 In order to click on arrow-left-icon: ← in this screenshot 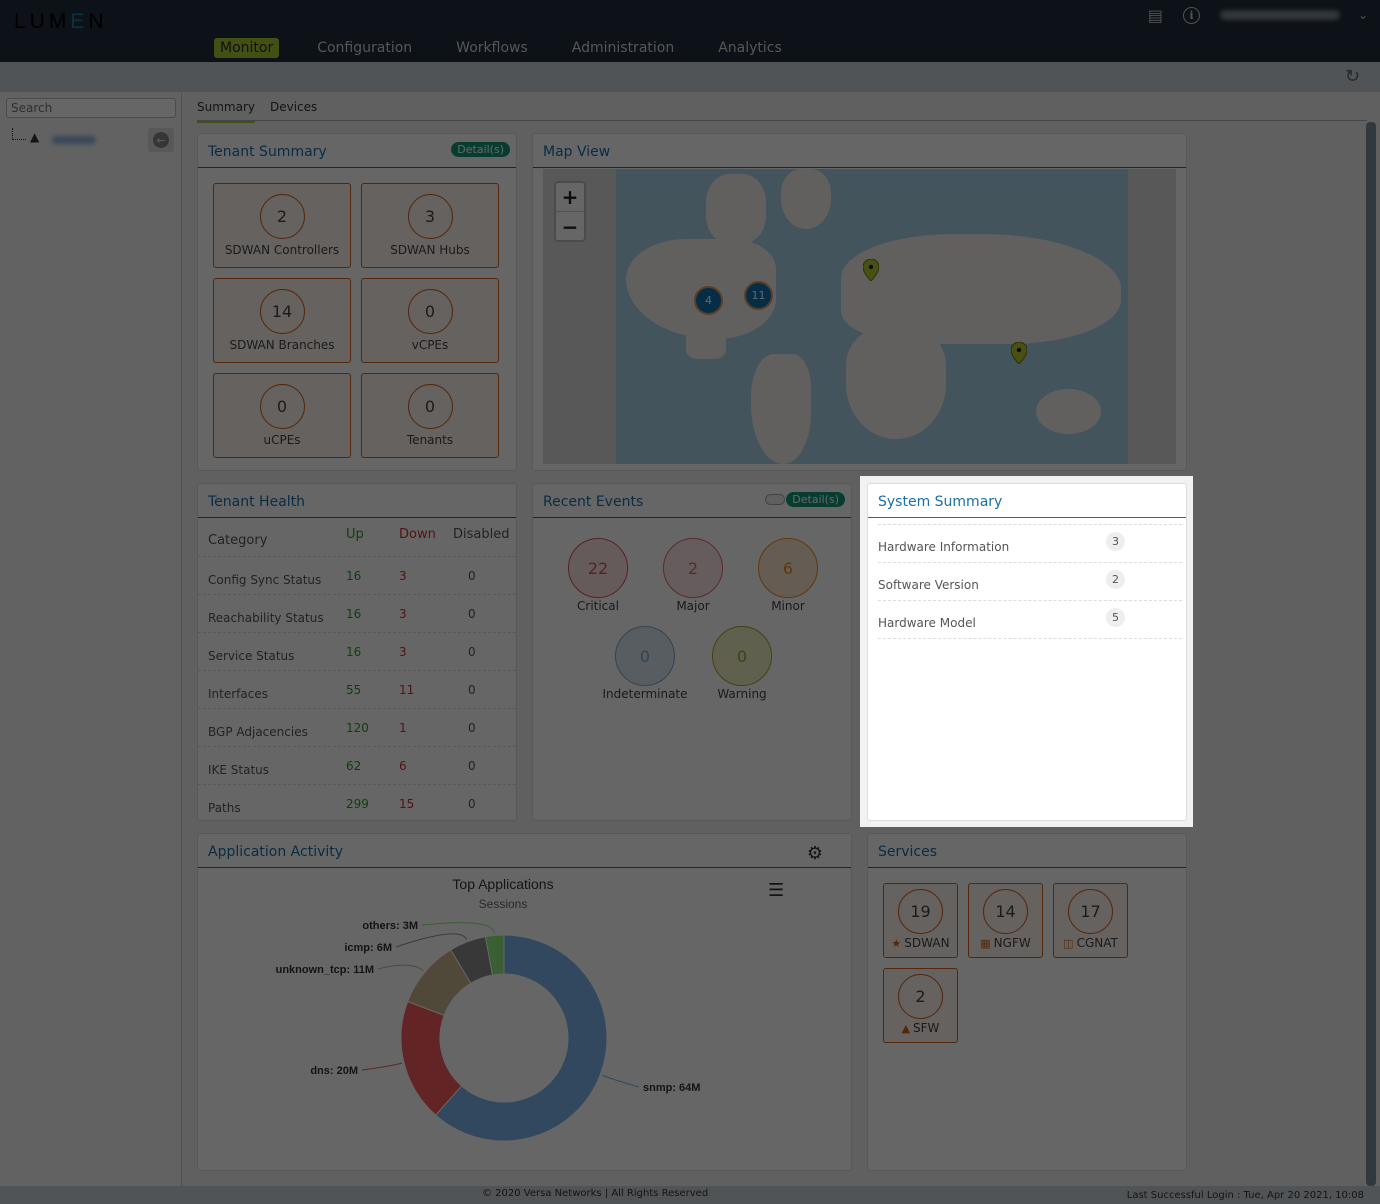, I will do `click(161, 140)`.